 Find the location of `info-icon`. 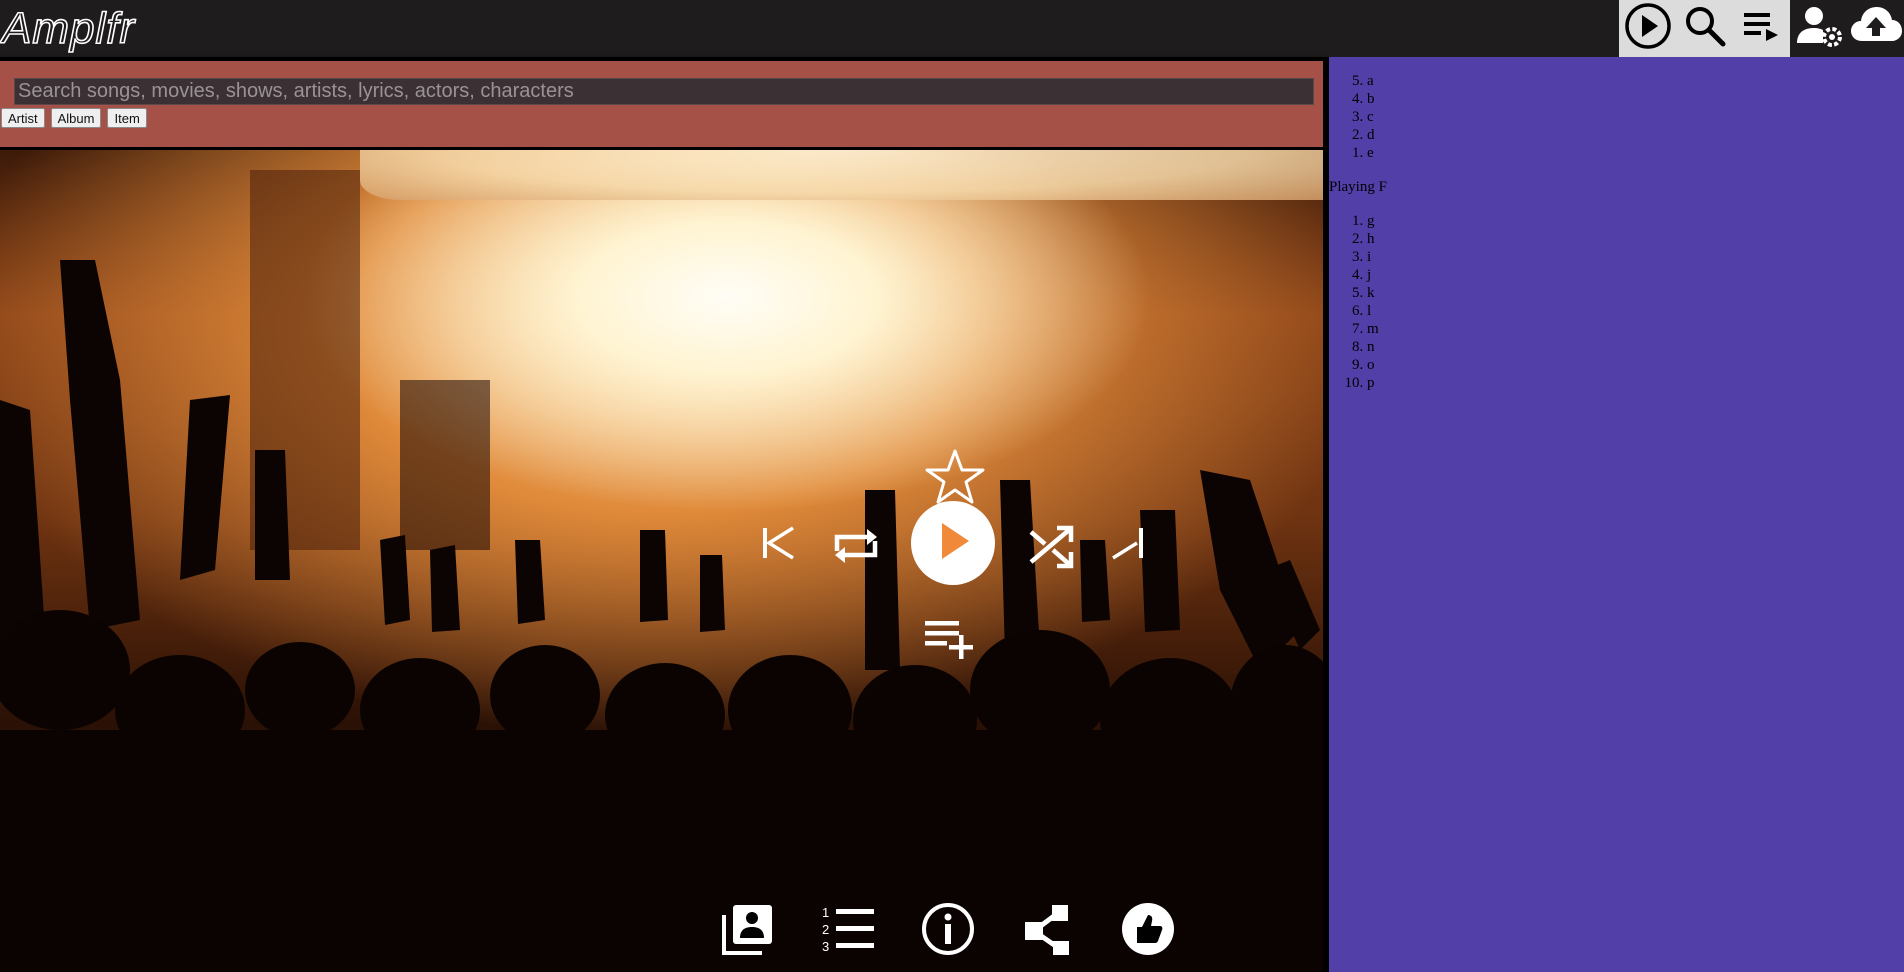

info-icon is located at coordinates (948, 931).